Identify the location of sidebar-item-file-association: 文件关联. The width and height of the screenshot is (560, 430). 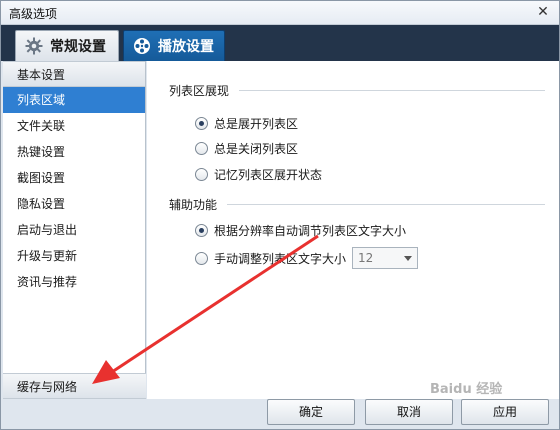
(74, 126).